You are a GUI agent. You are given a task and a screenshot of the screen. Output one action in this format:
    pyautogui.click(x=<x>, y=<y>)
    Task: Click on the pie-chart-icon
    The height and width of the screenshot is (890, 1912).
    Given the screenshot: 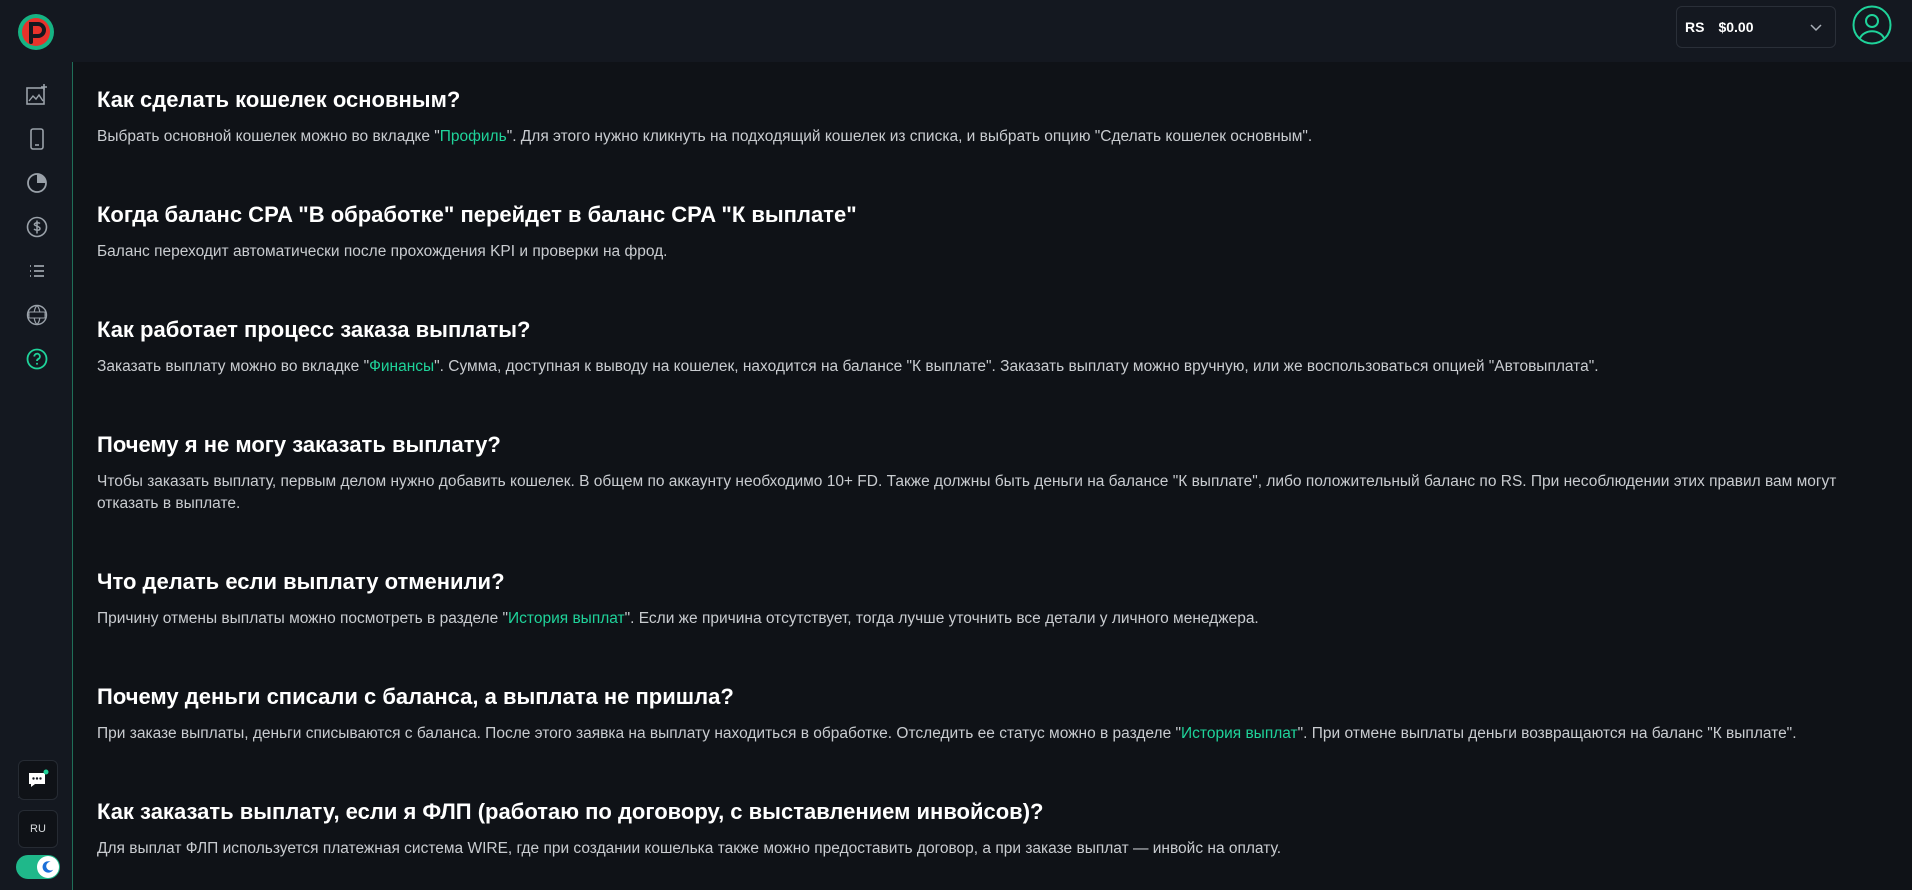 What is the action you would take?
    pyautogui.click(x=37, y=183)
    